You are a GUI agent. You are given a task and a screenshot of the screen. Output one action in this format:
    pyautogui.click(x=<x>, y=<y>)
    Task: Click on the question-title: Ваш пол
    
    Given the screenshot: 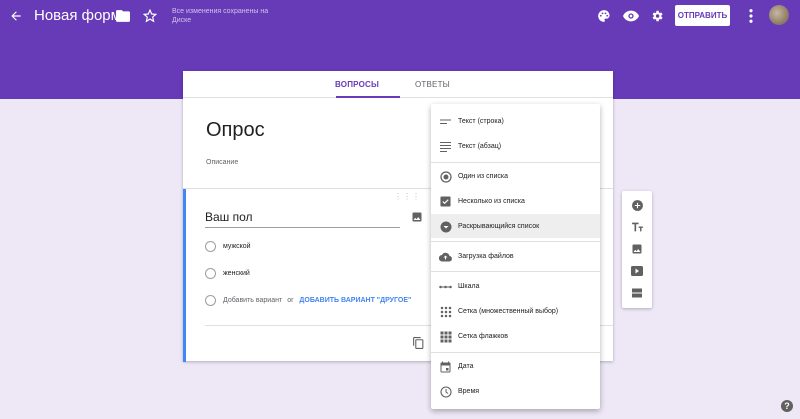 What is the action you would take?
    pyautogui.click(x=229, y=217)
    